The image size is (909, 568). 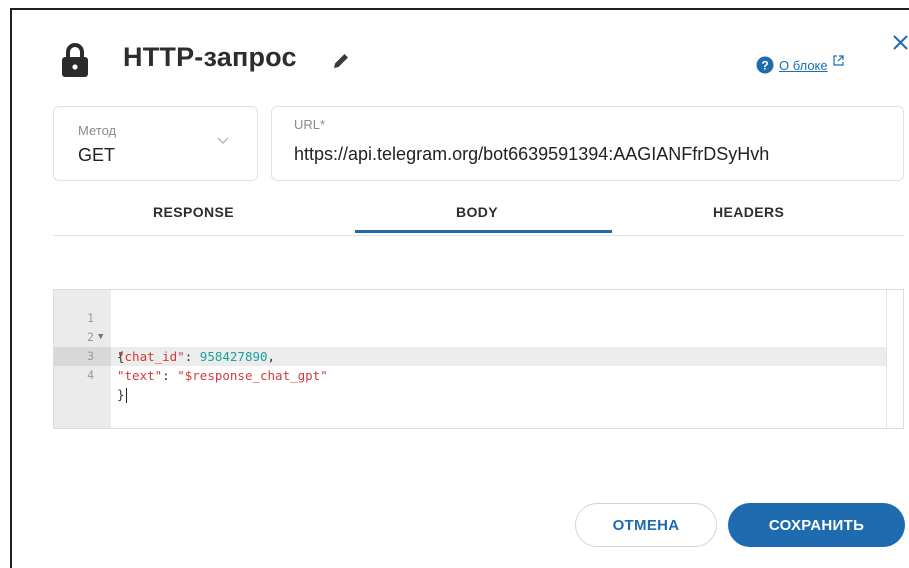 I want to click on code-line: 3 "text": "$response_chat_gpt", so click(x=478, y=355).